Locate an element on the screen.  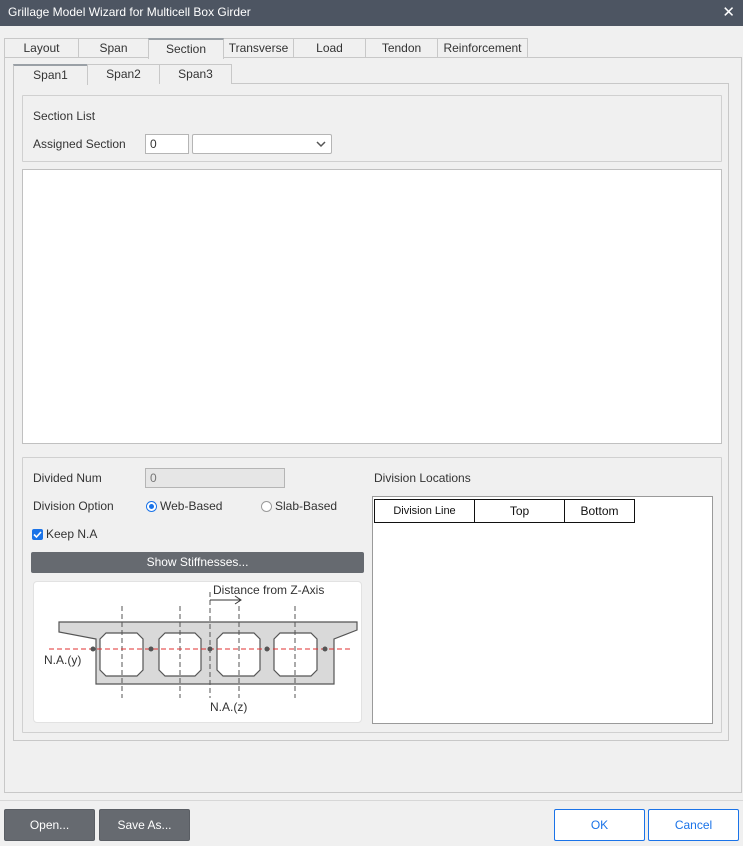
check-icon is located at coordinates (37, 535).